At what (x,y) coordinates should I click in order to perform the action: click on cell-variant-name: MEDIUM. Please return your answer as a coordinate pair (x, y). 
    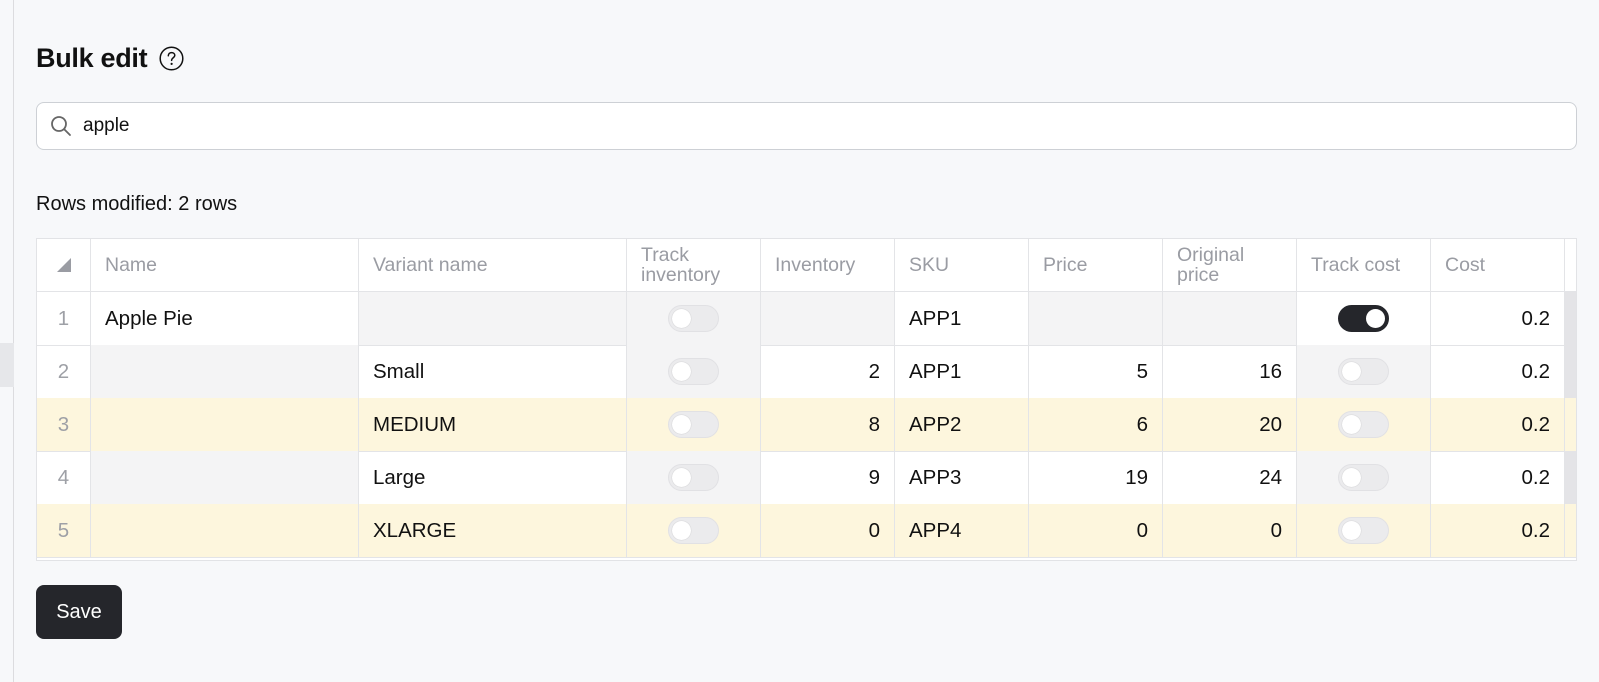
    Looking at the image, I should click on (493, 425).